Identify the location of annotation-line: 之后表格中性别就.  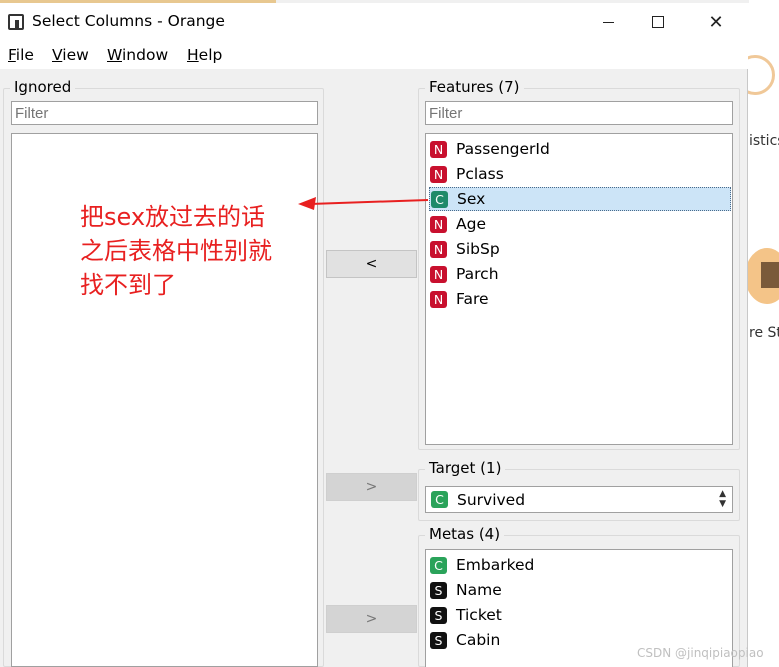
(176, 251).